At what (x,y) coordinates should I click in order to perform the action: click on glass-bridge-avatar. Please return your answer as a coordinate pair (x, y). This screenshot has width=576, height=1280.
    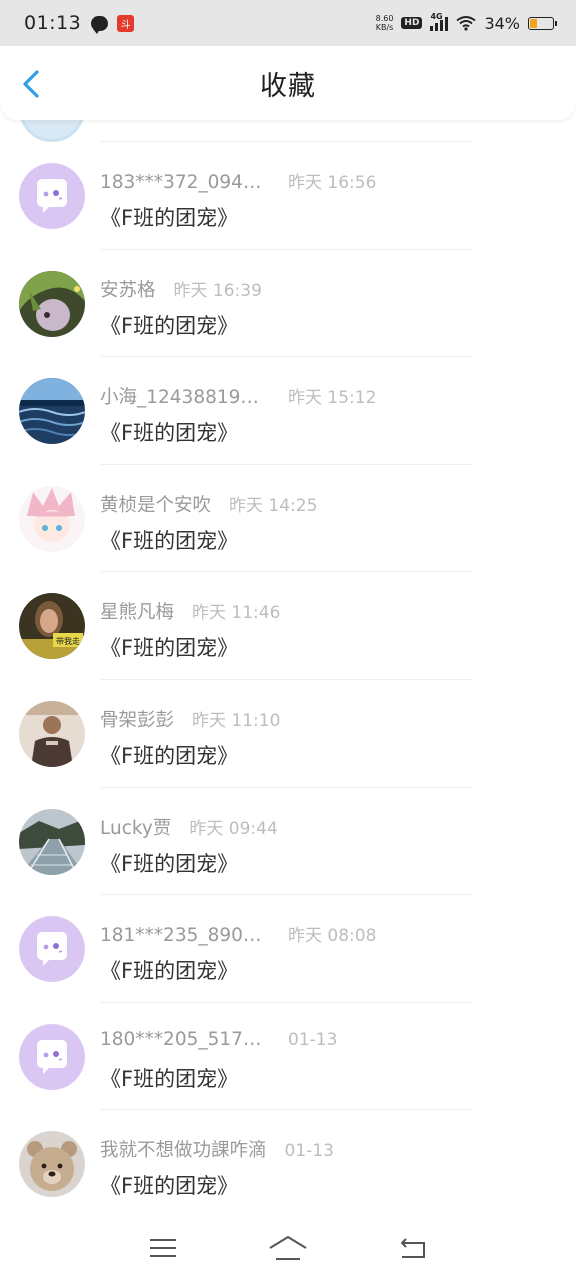
    Looking at the image, I should click on (52, 841).